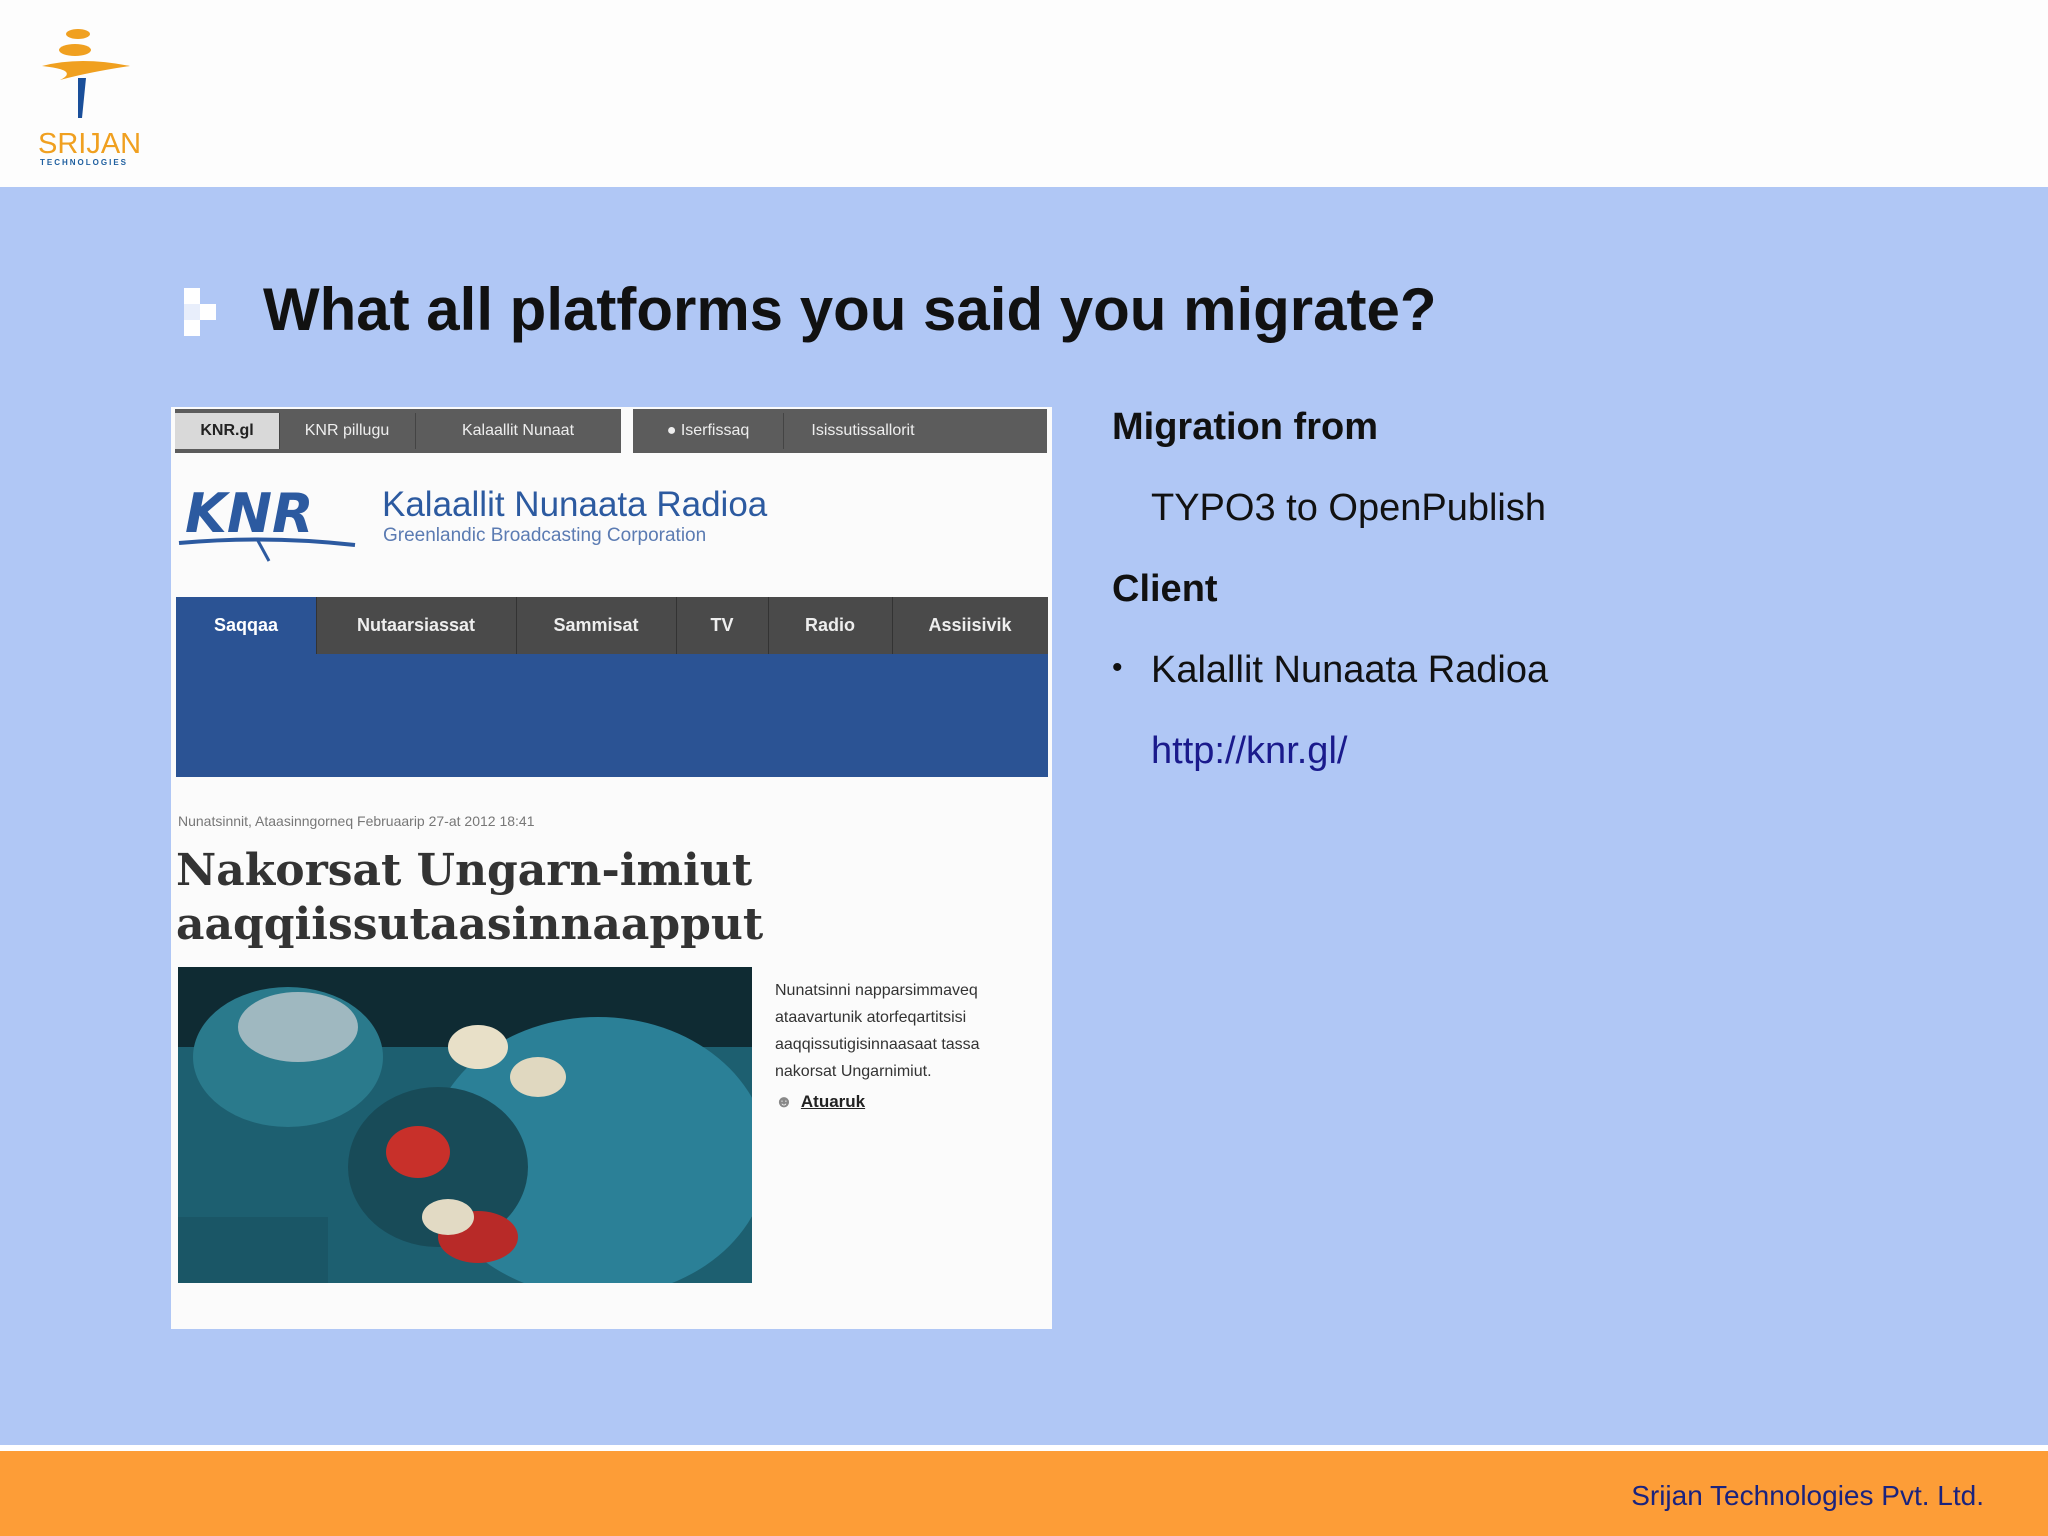 This screenshot has height=1536, width=2048. I want to click on nav-item-news: Nutaarsiassat, so click(416, 625).